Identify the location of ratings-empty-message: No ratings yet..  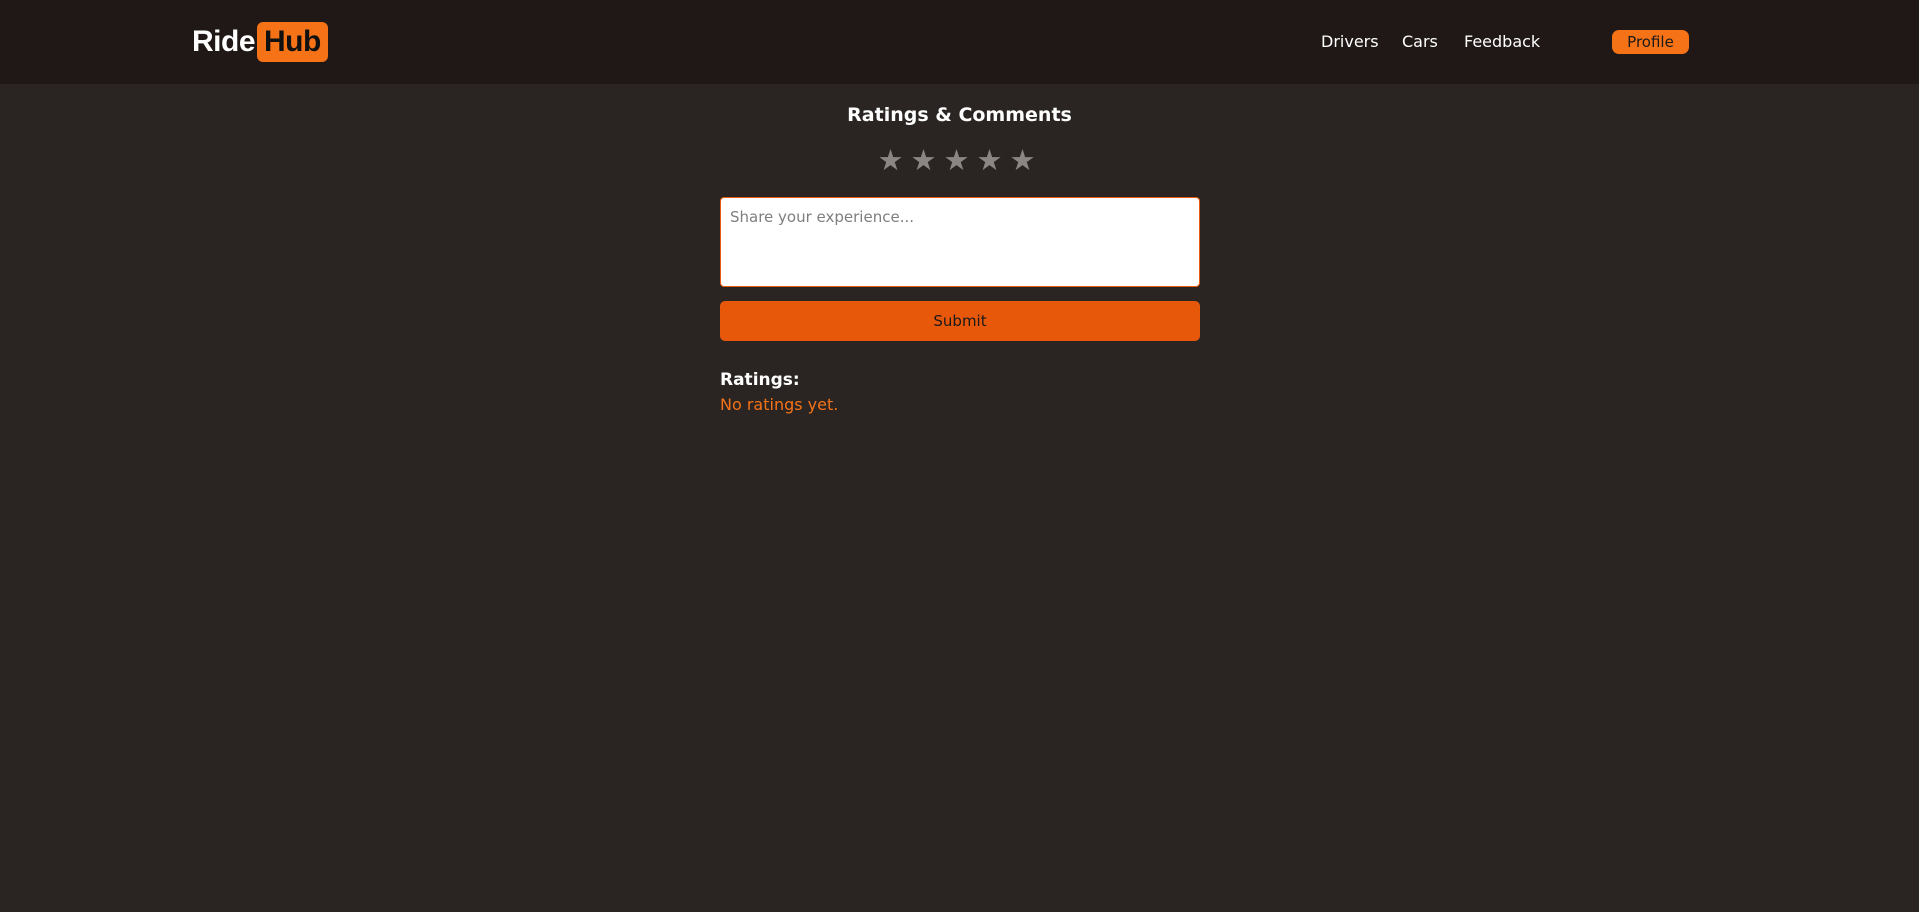
(779, 404).